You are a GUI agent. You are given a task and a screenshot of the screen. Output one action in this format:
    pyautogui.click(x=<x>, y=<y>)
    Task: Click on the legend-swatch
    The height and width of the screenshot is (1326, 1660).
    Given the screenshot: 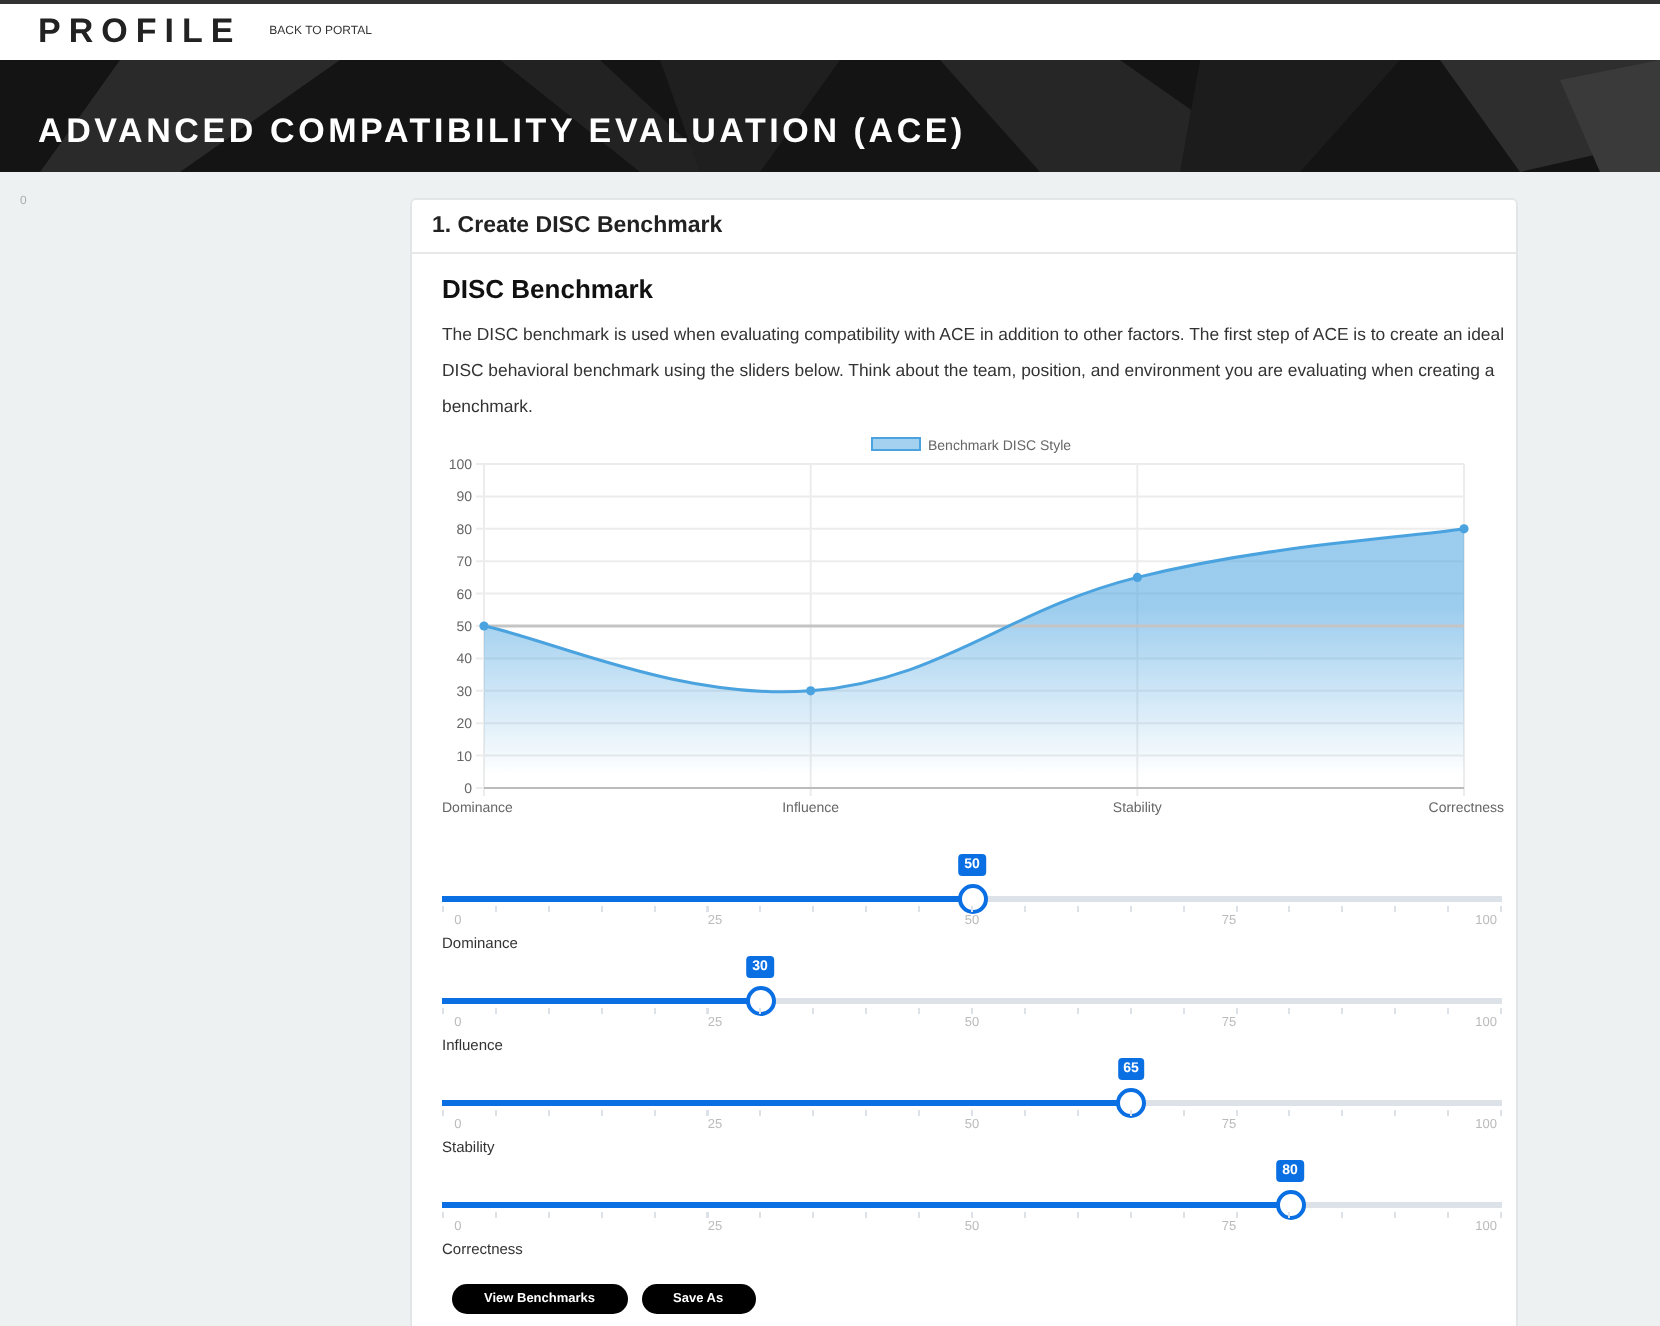 What is the action you would take?
    pyautogui.click(x=896, y=444)
    